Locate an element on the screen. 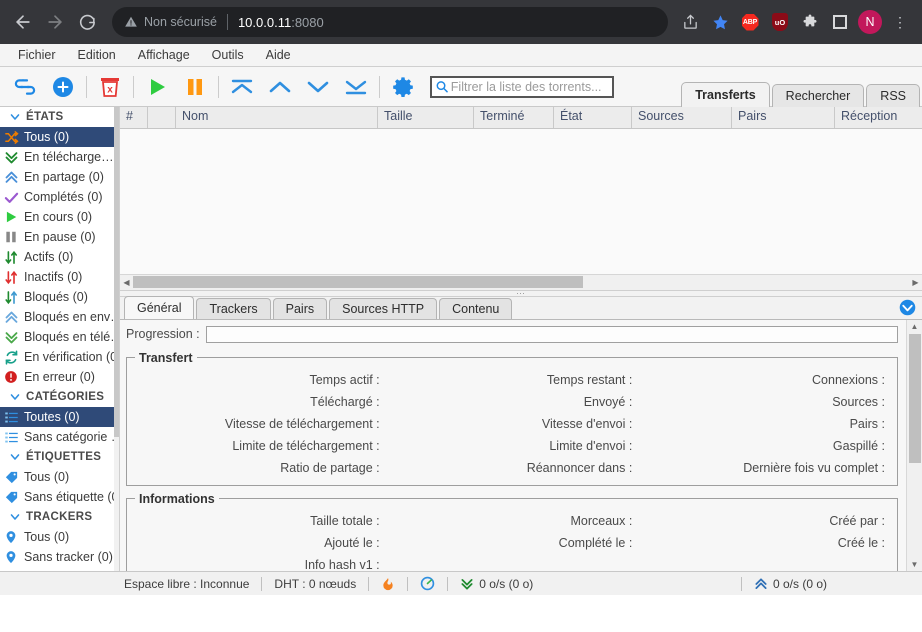 The height and width of the screenshot is (632, 922). sidebar-item-en-partage: En partage (0) is located at coordinates (59, 177).